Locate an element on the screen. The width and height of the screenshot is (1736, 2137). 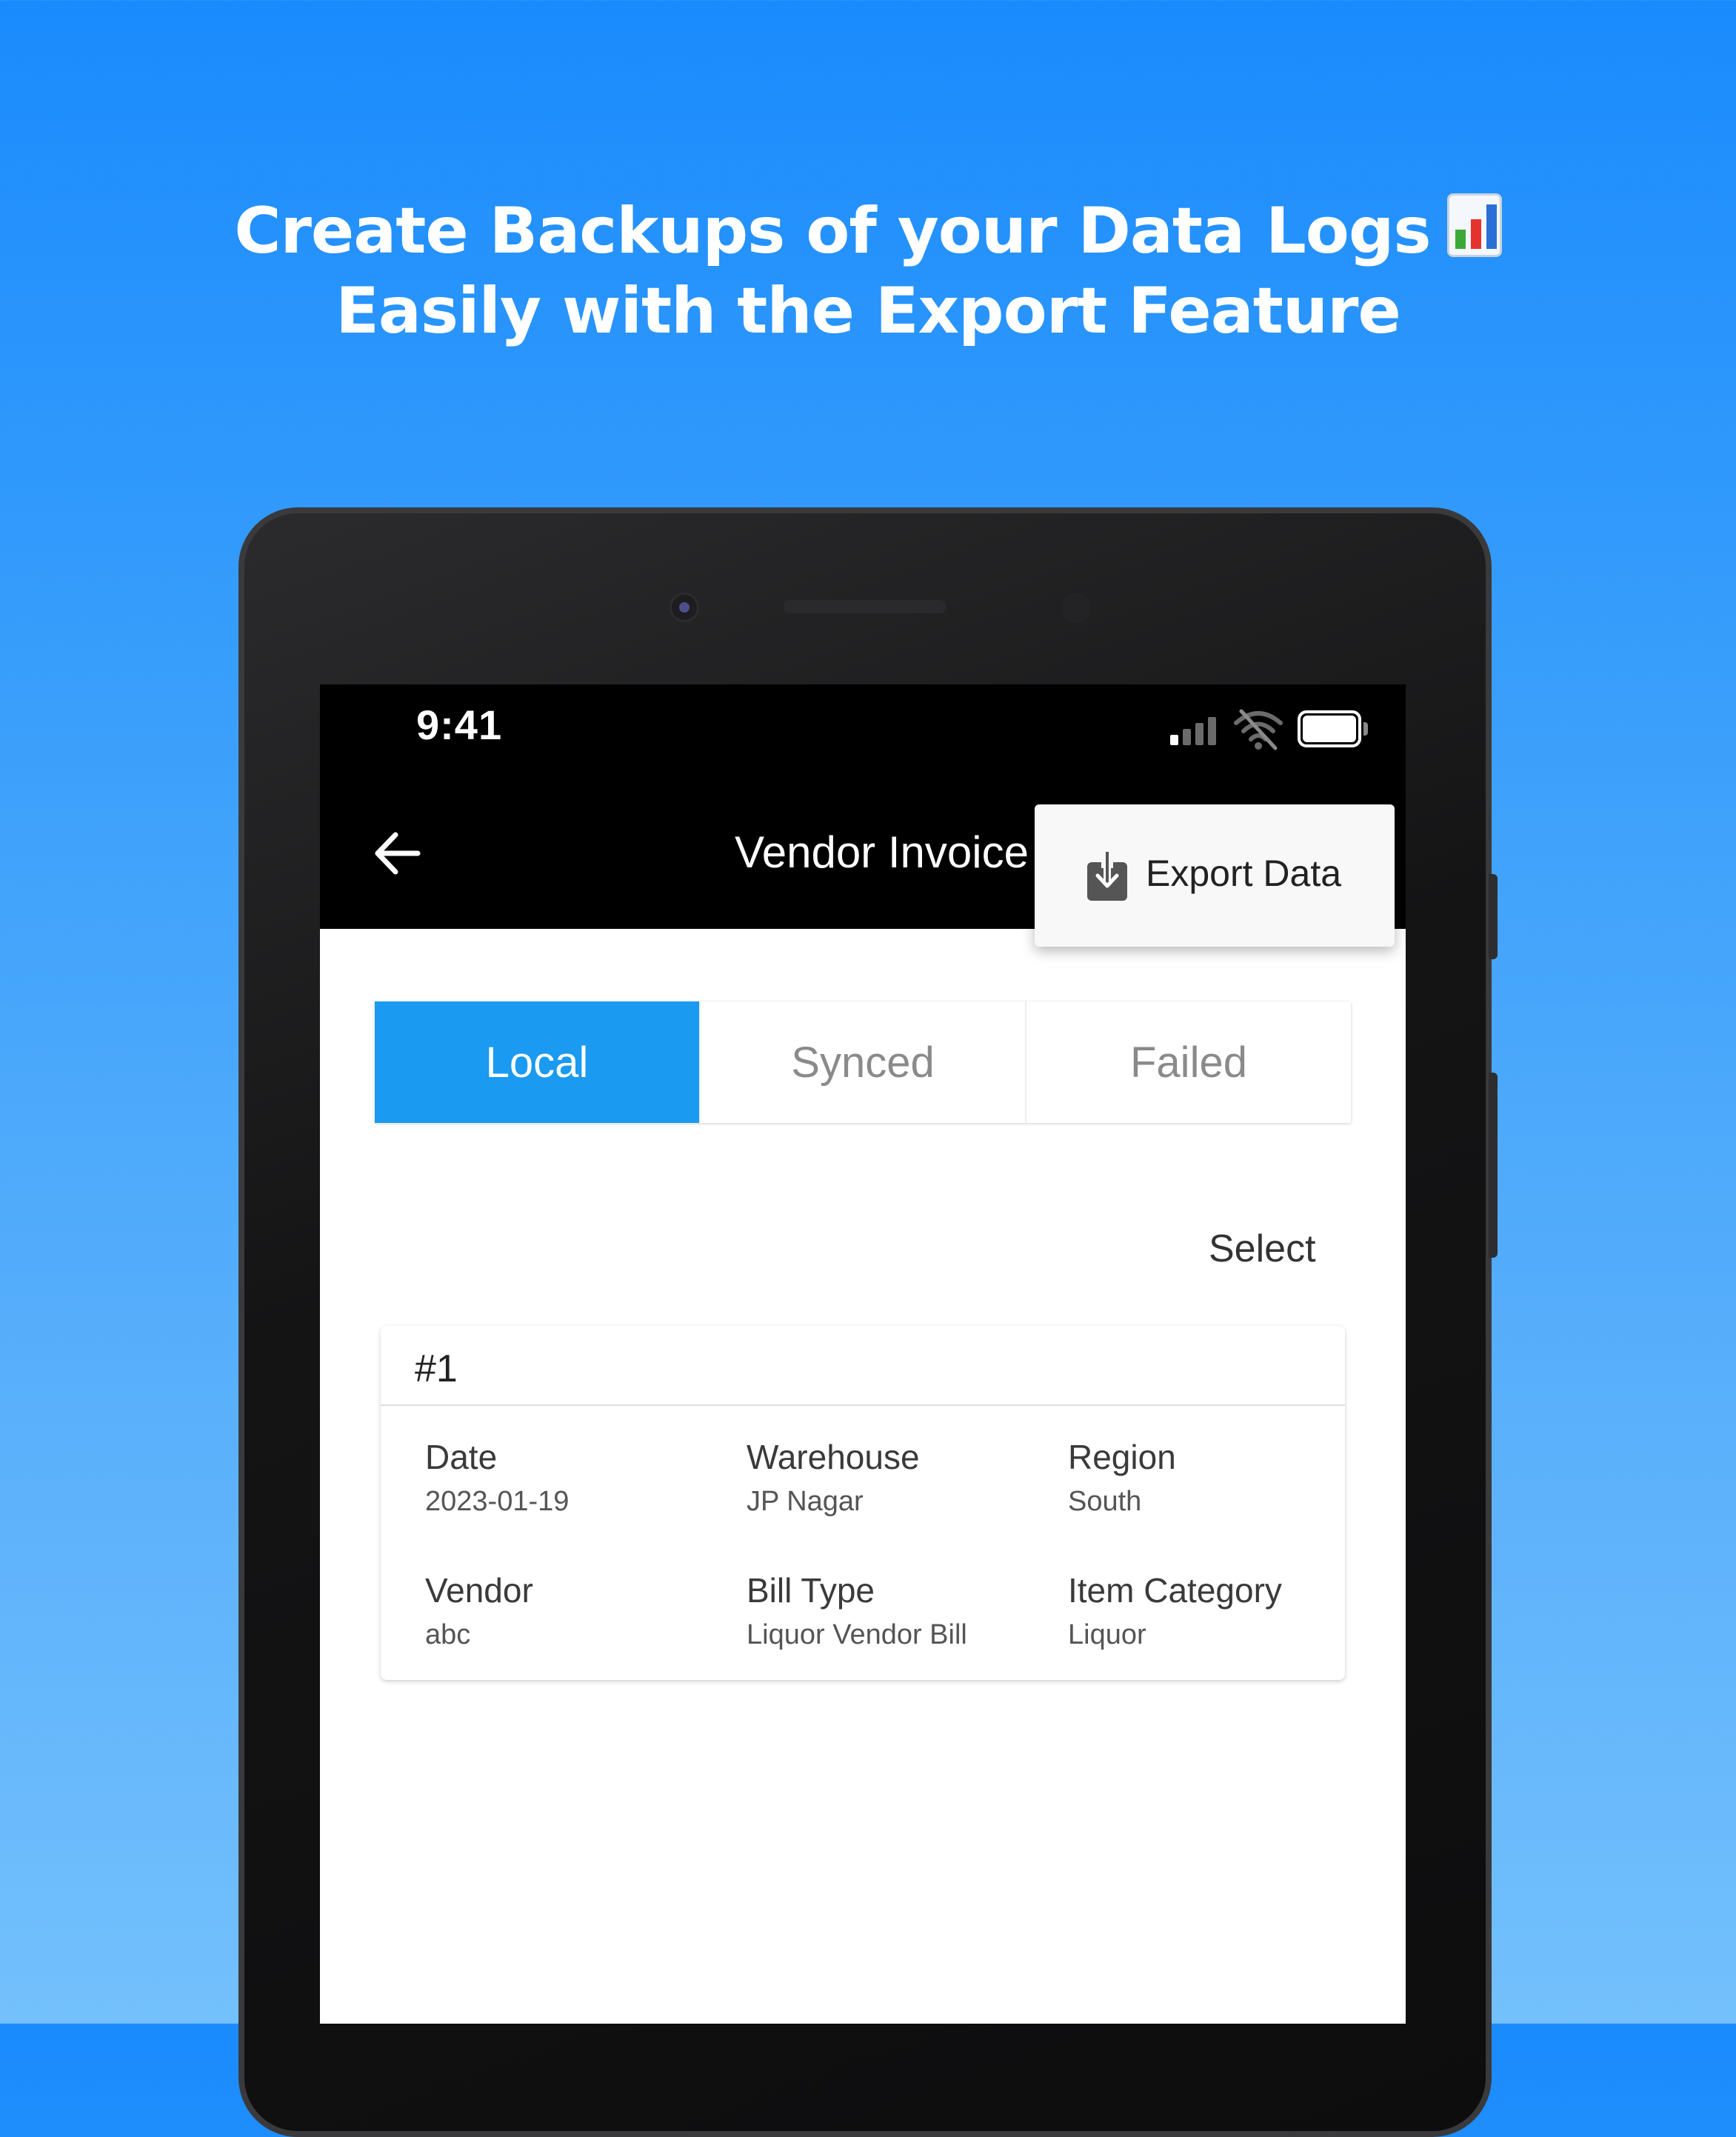
cellular-signal-icon is located at coordinates (1196, 729).